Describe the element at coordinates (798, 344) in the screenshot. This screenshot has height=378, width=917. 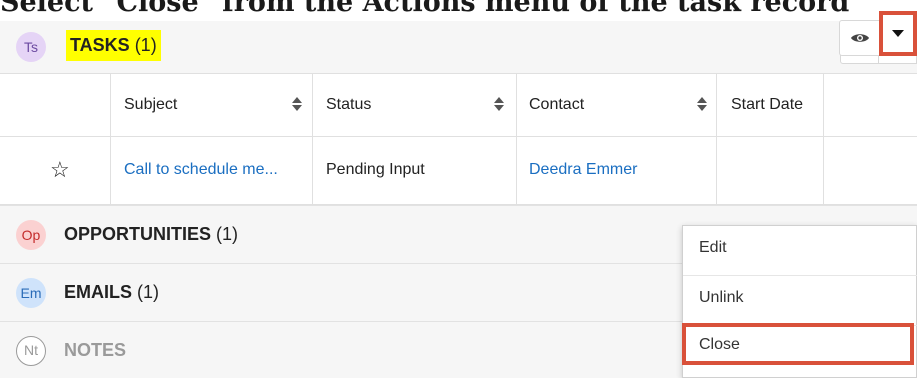
I see `menu-item-close: Close` at that location.